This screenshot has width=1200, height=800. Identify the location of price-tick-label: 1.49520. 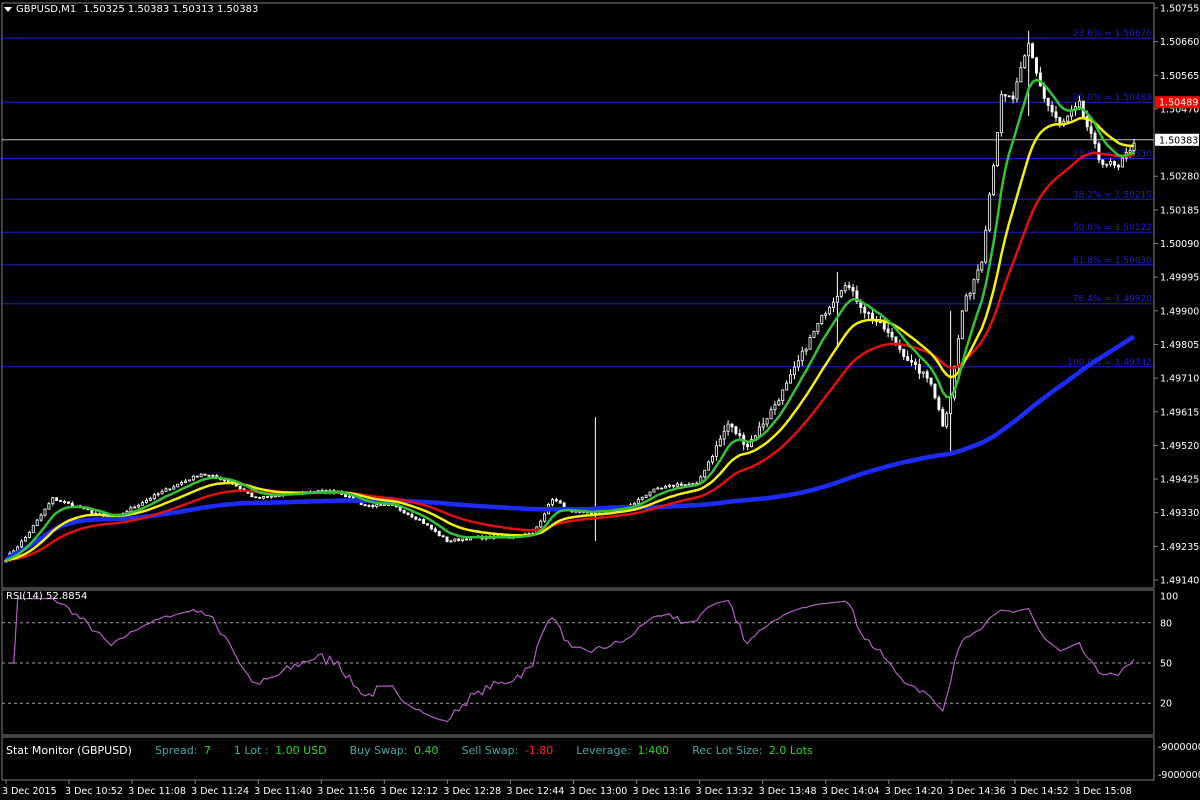
(1179, 446).